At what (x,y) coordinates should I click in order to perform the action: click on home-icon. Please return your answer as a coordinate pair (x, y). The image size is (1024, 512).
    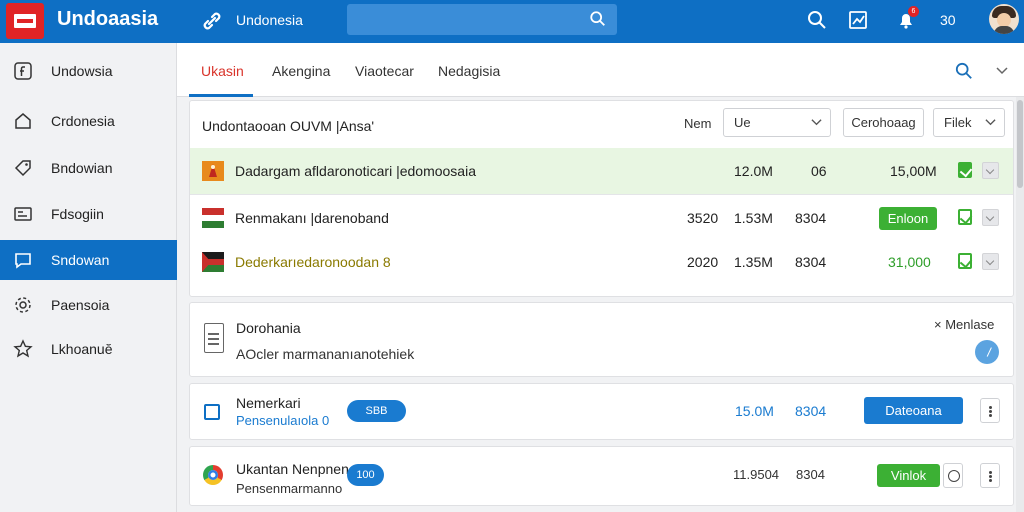
    Looking at the image, I should click on (23, 121).